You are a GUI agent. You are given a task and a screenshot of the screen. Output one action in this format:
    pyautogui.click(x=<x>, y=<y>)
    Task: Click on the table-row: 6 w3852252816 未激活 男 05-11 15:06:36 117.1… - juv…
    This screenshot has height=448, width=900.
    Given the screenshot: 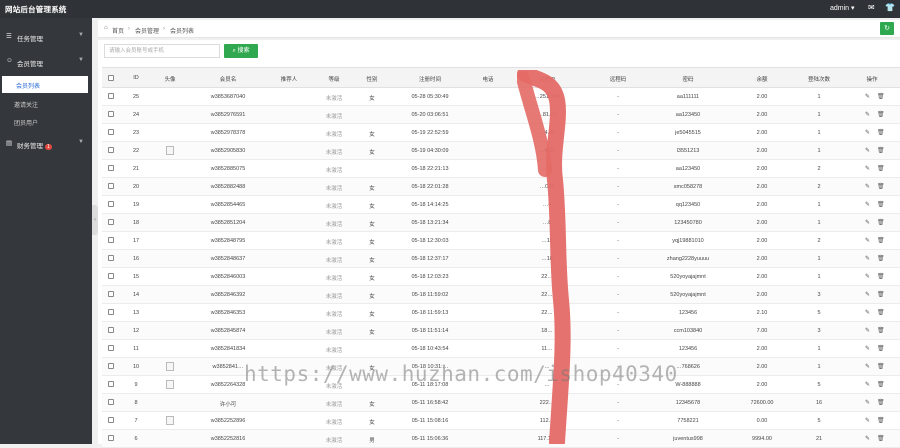 What is the action you would take?
    pyautogui.click(x=501, y=439)
    